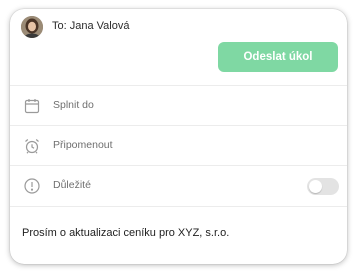 This screenshot has height=278, width=360. I want to click on due-date-label: Splnit do, so click(73, 105).